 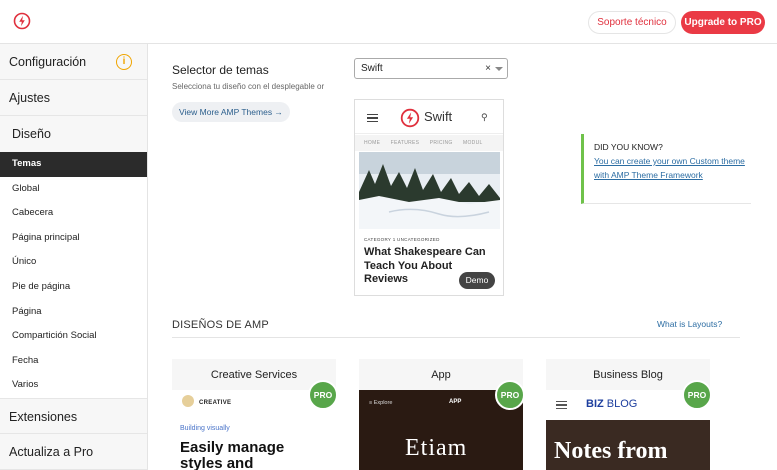 I want to click on what-is-layouts-link: What is Layouts?, so click(x=689, y=324).